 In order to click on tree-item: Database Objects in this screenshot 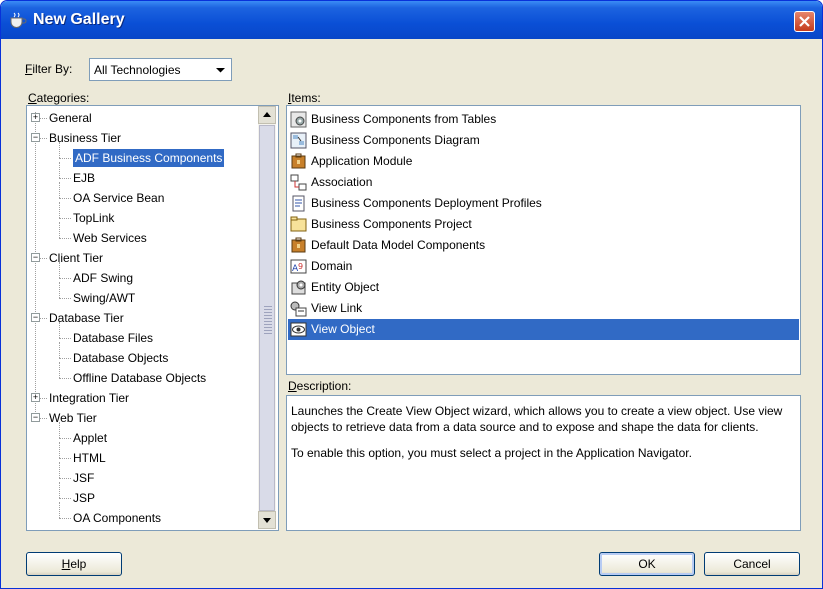, I will do `click(120, 358)`.